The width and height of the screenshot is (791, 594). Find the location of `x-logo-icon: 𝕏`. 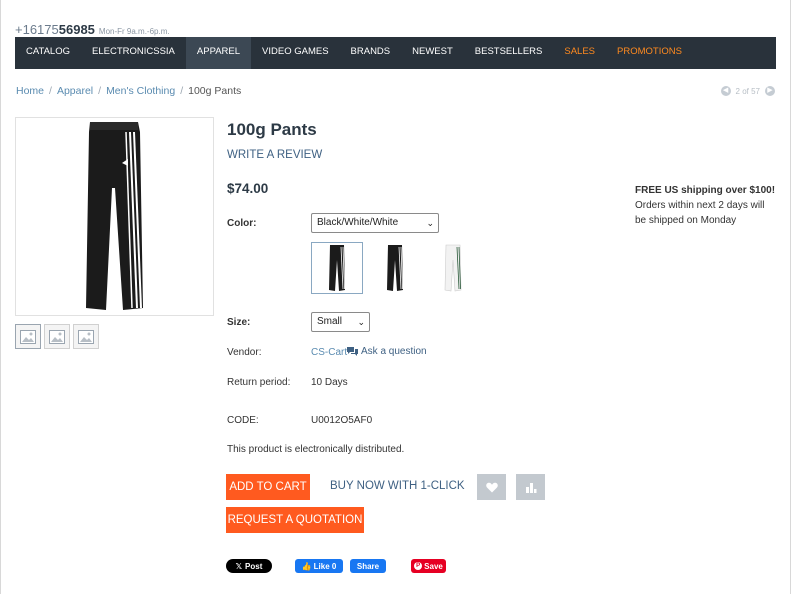

x-logo-icon: 𝕏 is located at coordinates (239, 566).